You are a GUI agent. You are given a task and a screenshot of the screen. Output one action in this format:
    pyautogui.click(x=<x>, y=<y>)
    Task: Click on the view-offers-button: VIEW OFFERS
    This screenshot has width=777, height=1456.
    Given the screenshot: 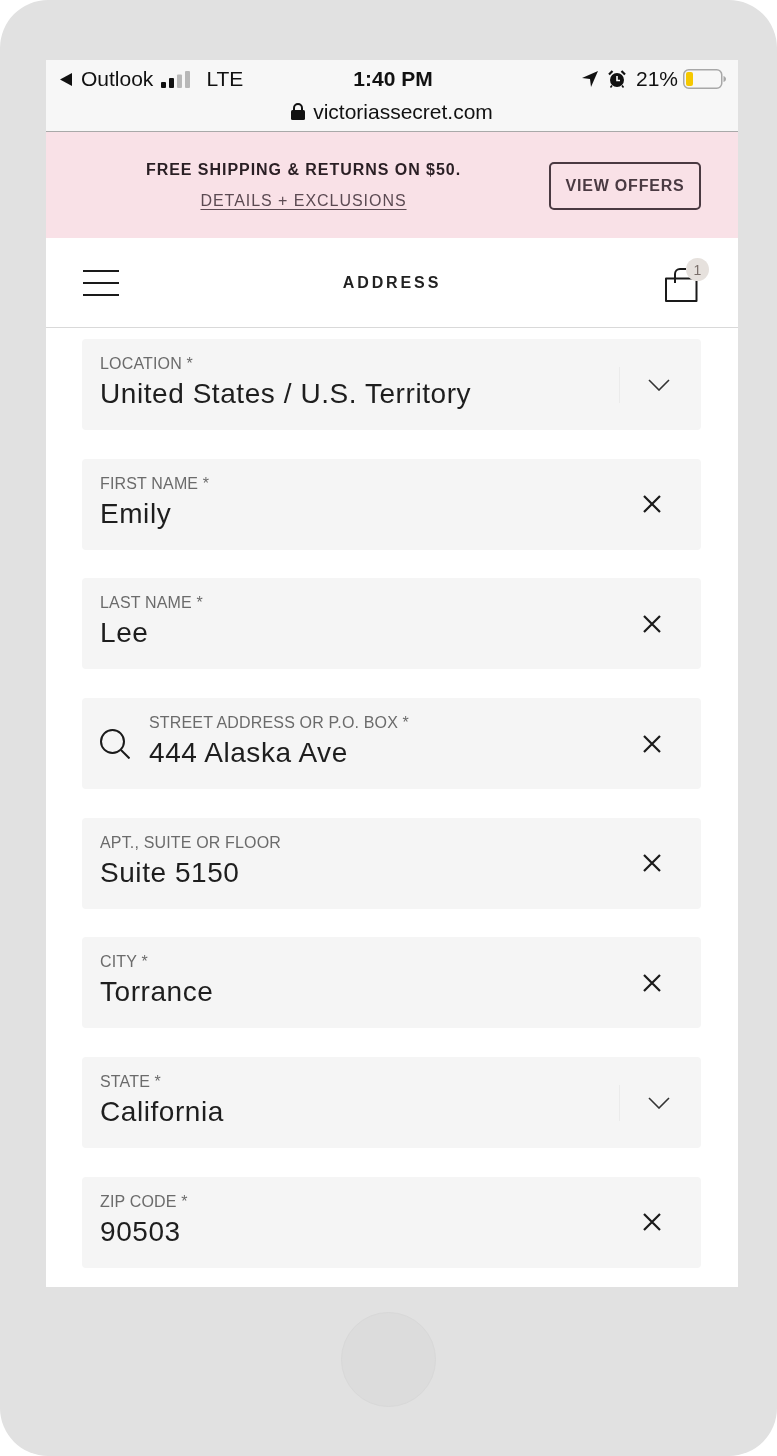 What is the action you would take?
    pyautogui.click(x=625, y=186)
    